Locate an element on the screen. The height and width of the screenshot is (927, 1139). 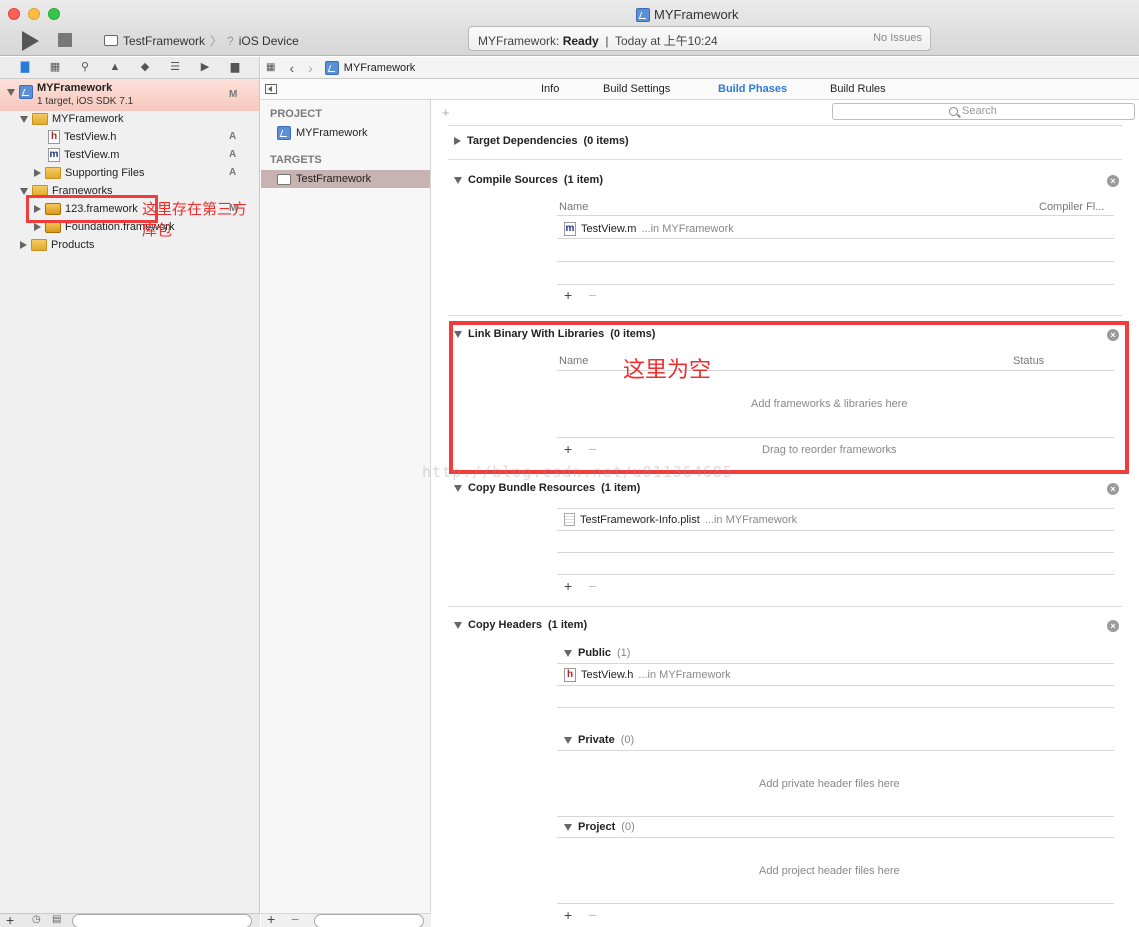
related-items-icon: ▦ is located at coordinates (270, 67).